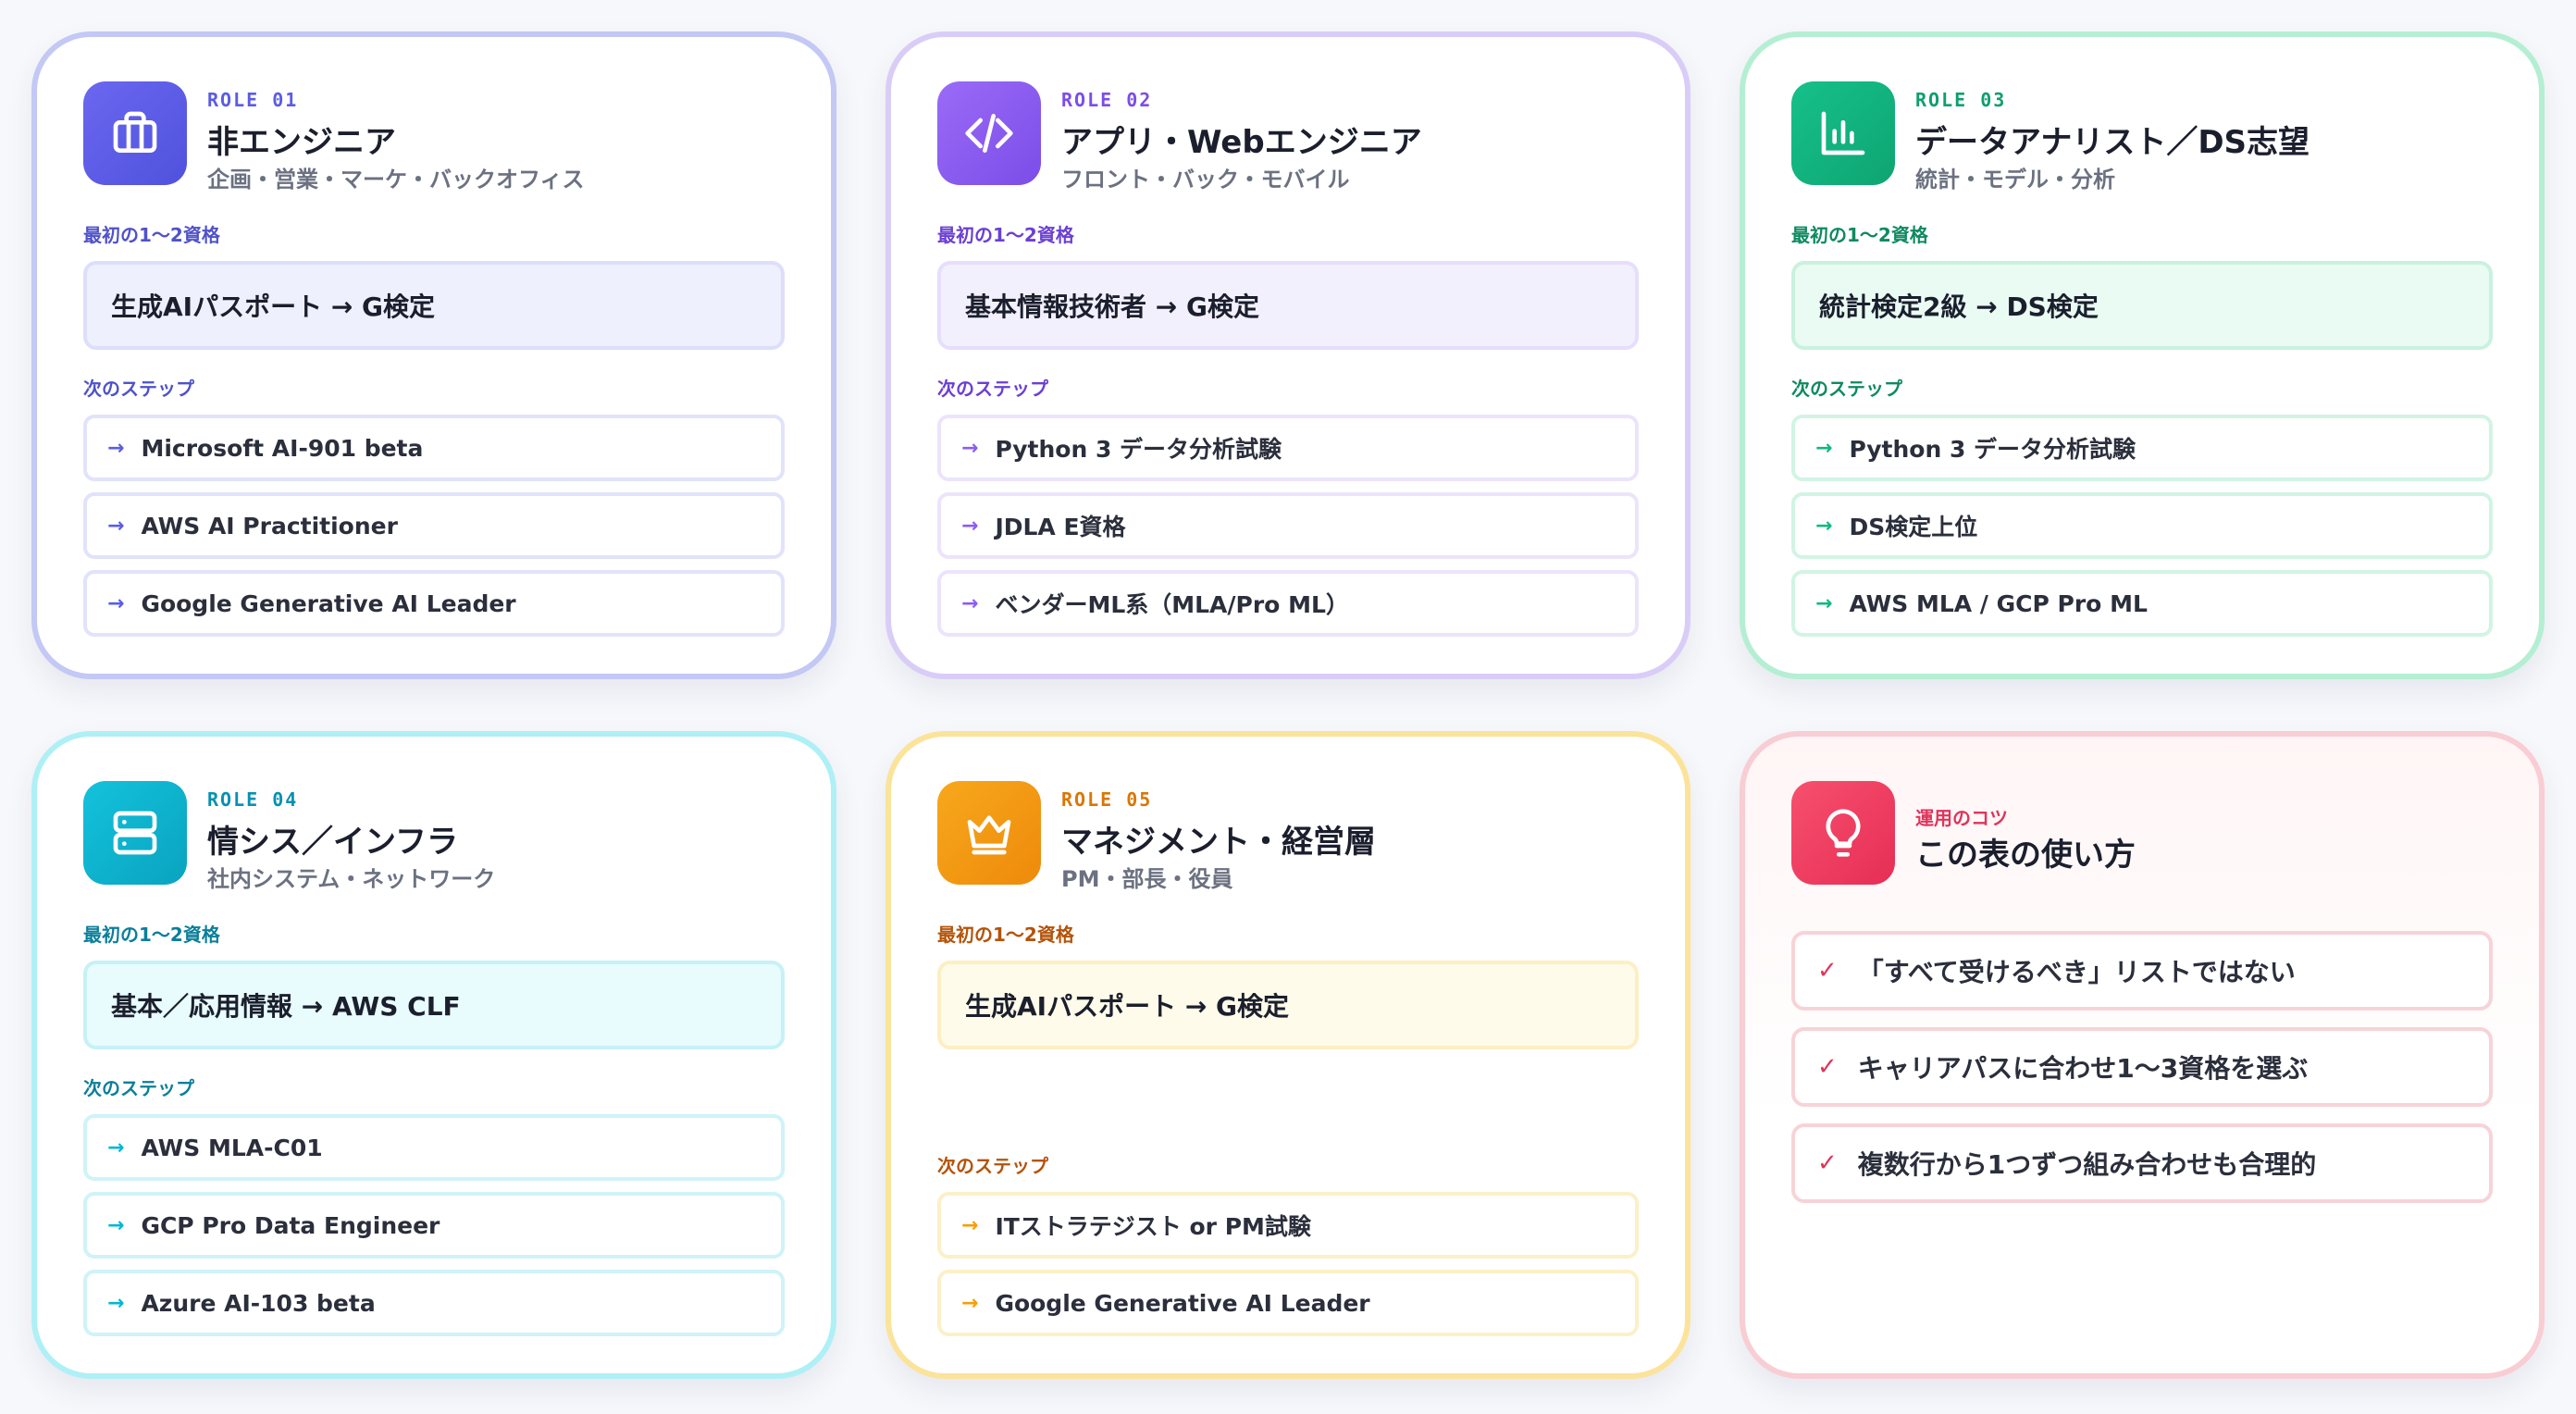 Image resolution: width=2576 pixels, height=1414 pixels. What do you see at coordinates (2087, 1164) in the screenshot?
I see `tip-text: 複数行から1つずつ組み合わせも合理的` at bounding box center [2087, 1164].